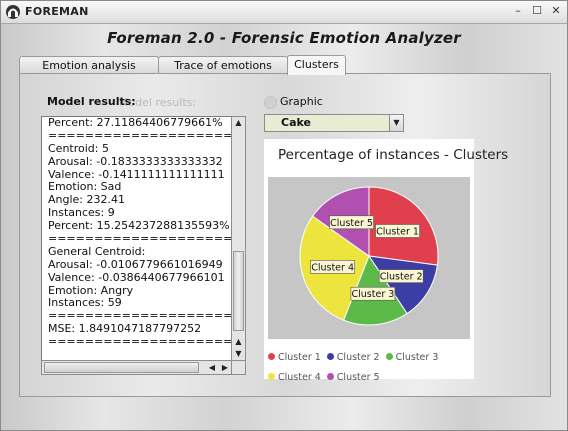 Image resolution: width=568 pixels, height=431 pixels. I want to click on legend-item: Cluster 3, so click(412, 357).